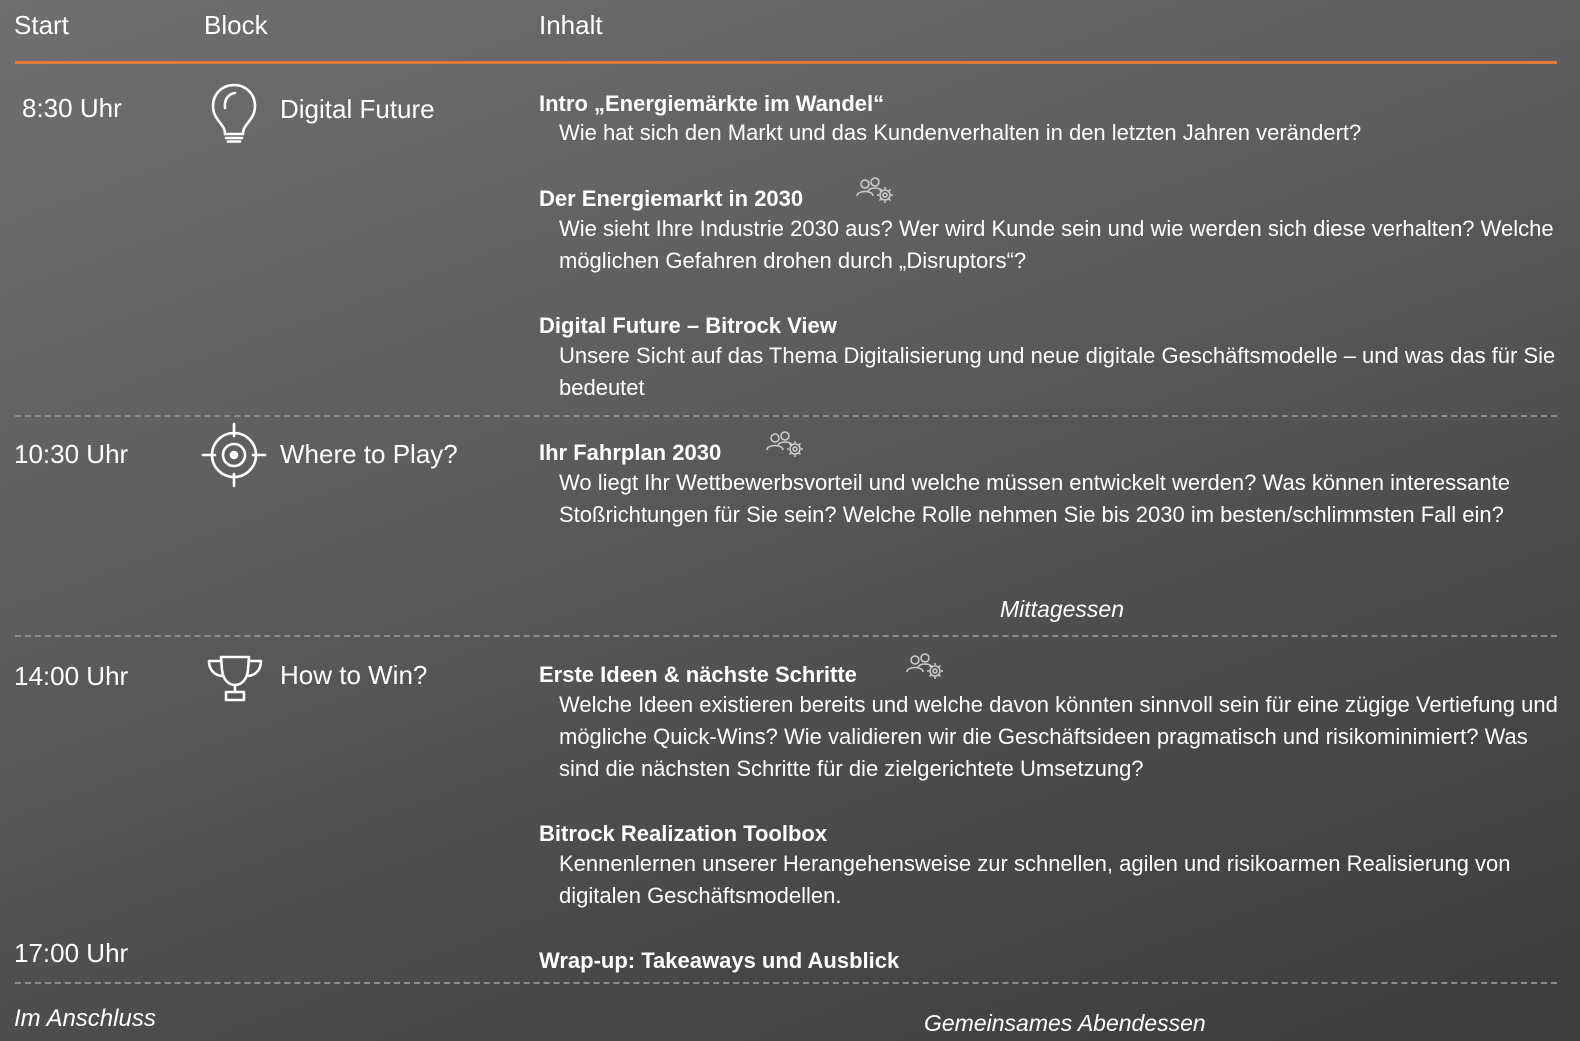  Describe the element at coordinates (698, 674) in the screenshot. I see `item-title: Erste Ideen & nächste Schritte` at that location.